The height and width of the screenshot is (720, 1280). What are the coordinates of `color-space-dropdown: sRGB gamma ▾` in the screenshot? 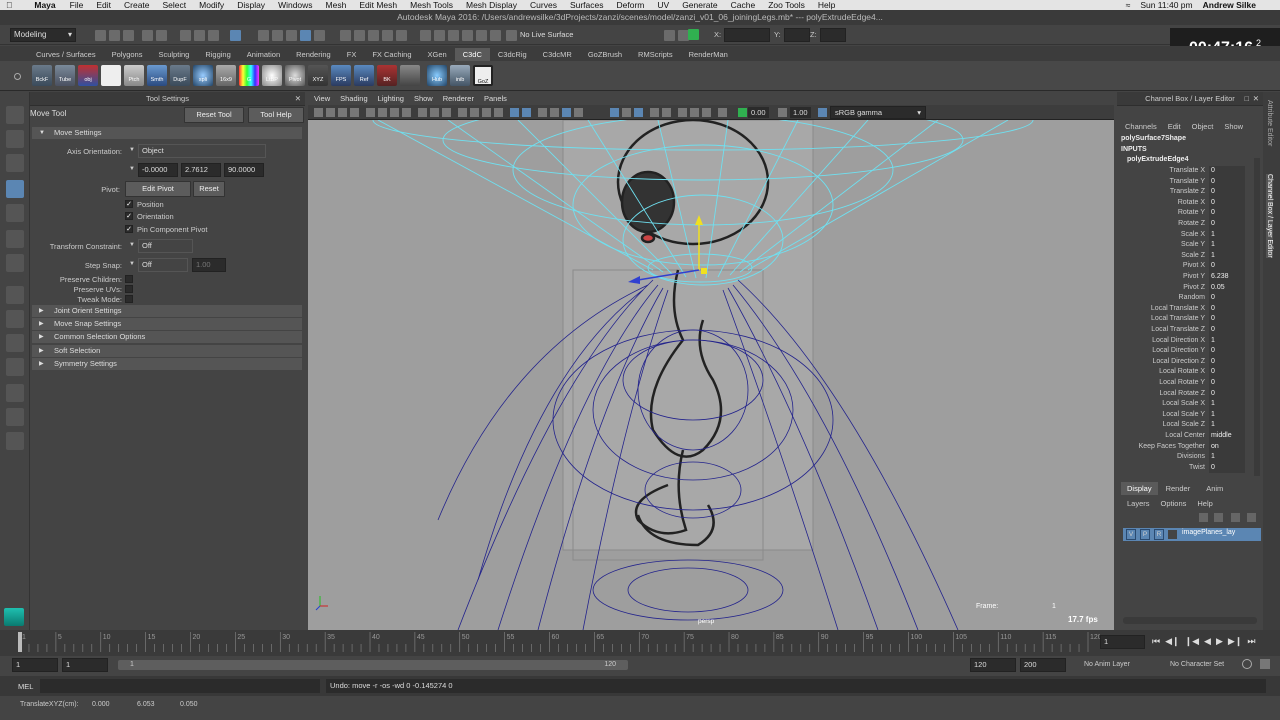 It's located at (878, 112).